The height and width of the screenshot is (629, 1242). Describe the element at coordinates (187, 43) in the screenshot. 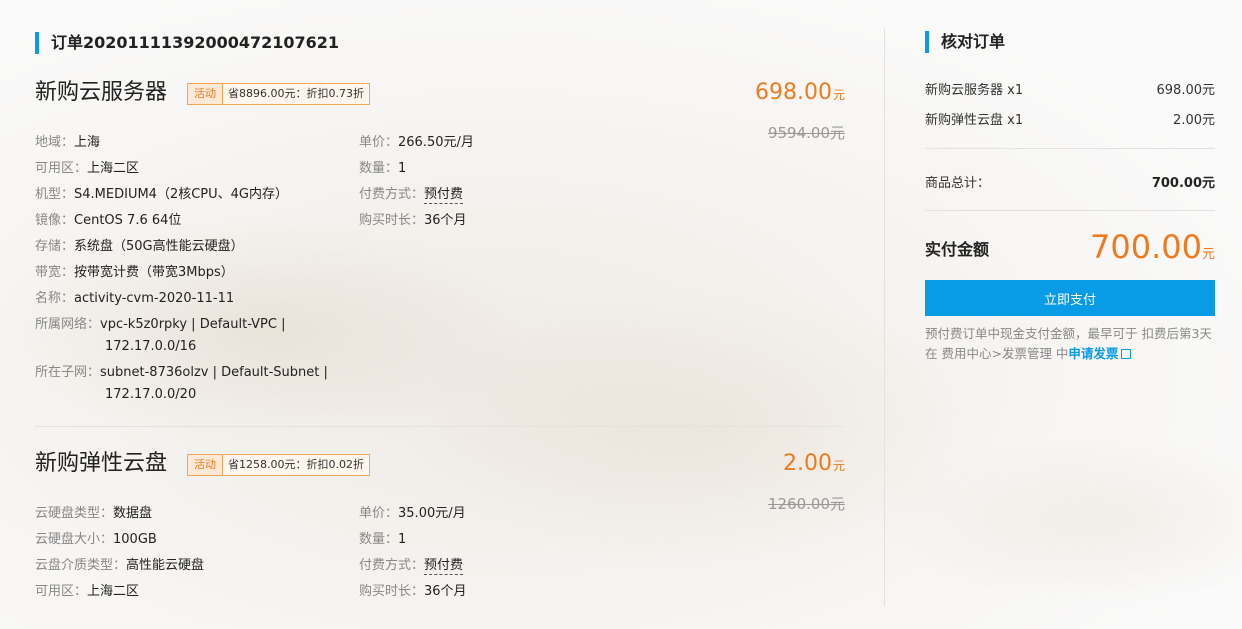

I see `order-number-title: 订单20201111392000472107621` at that location.